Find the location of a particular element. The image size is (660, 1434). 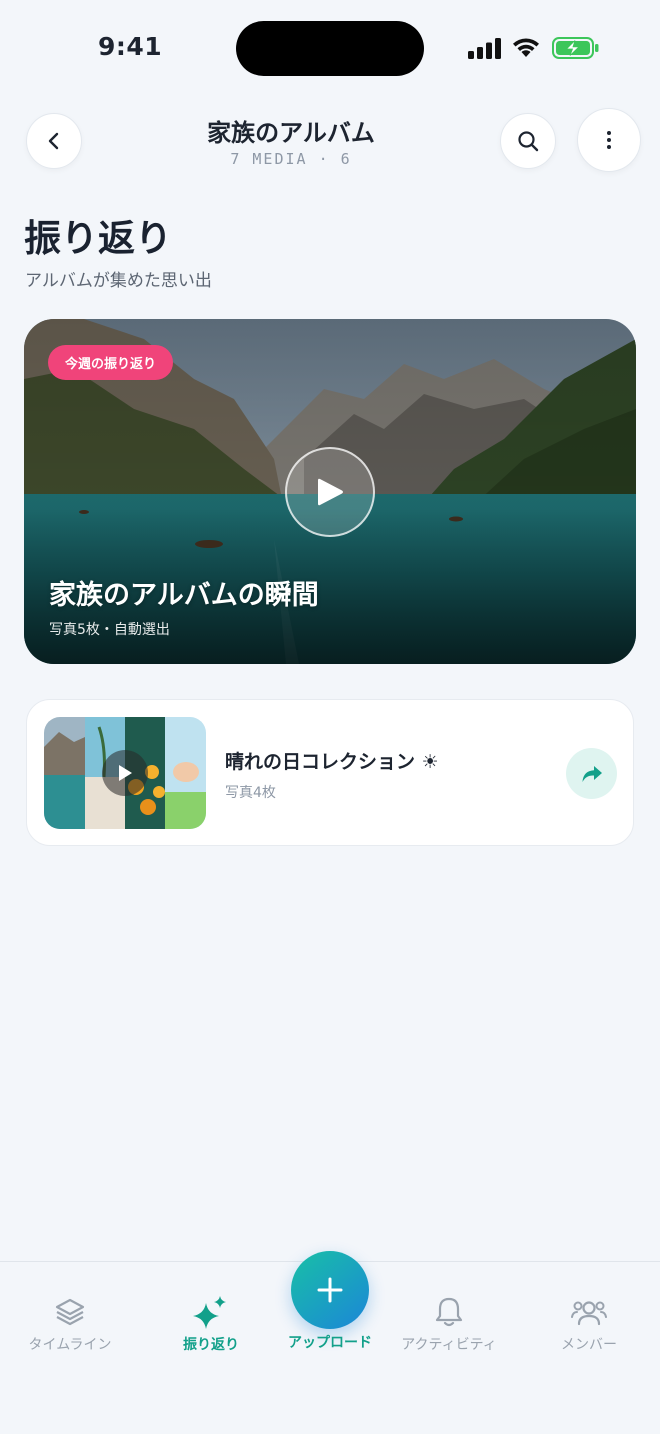

share-icon is located at coordinates (592, 773).